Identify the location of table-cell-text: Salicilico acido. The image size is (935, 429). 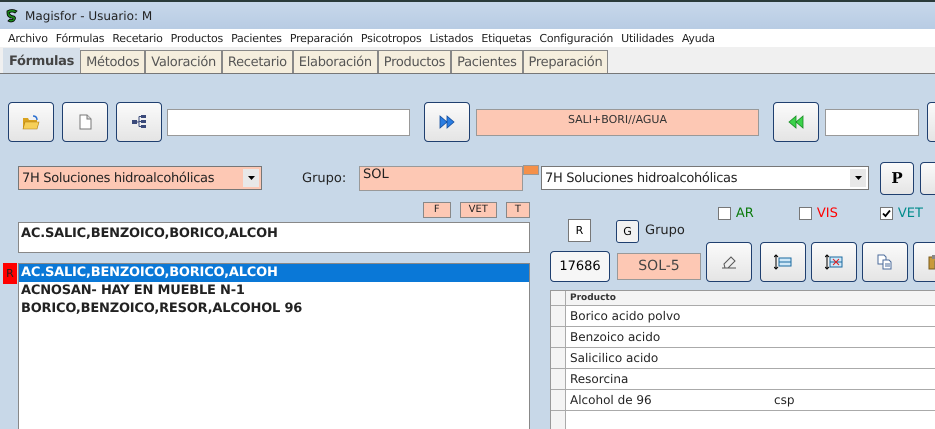
(614, 358).